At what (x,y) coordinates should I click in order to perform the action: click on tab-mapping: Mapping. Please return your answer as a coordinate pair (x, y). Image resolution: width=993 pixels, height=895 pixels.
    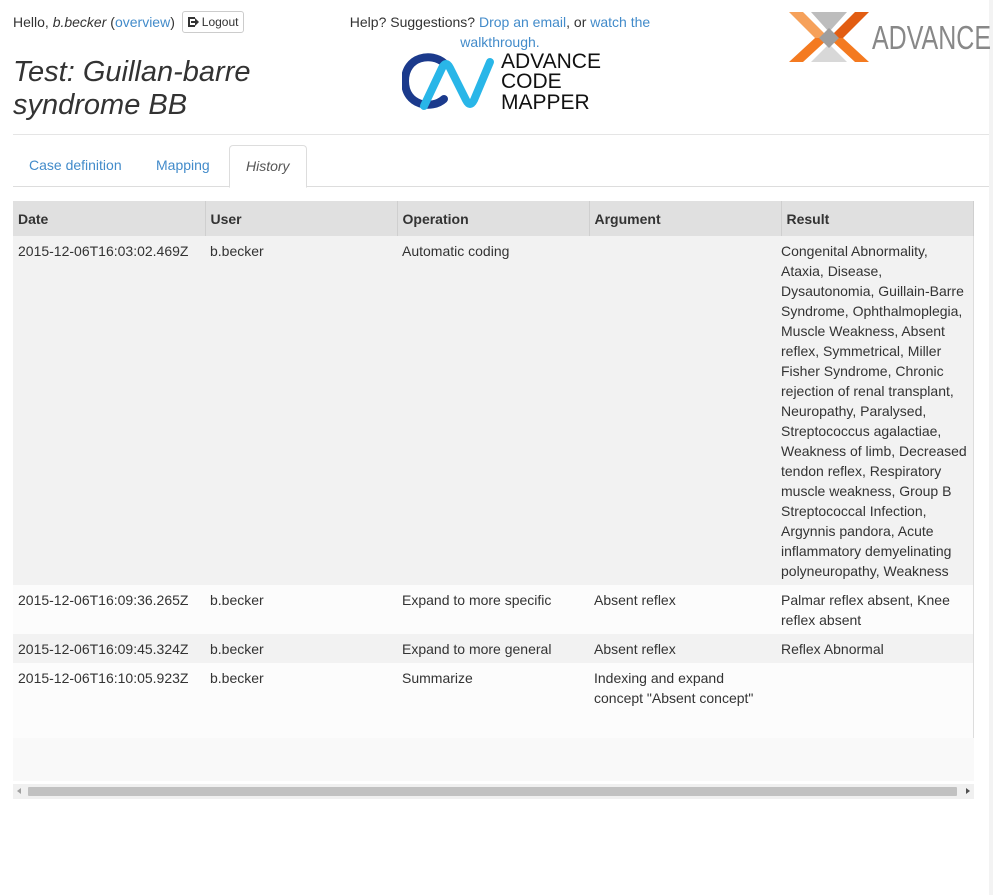
    Looking at the image, I should click on (183, 166).